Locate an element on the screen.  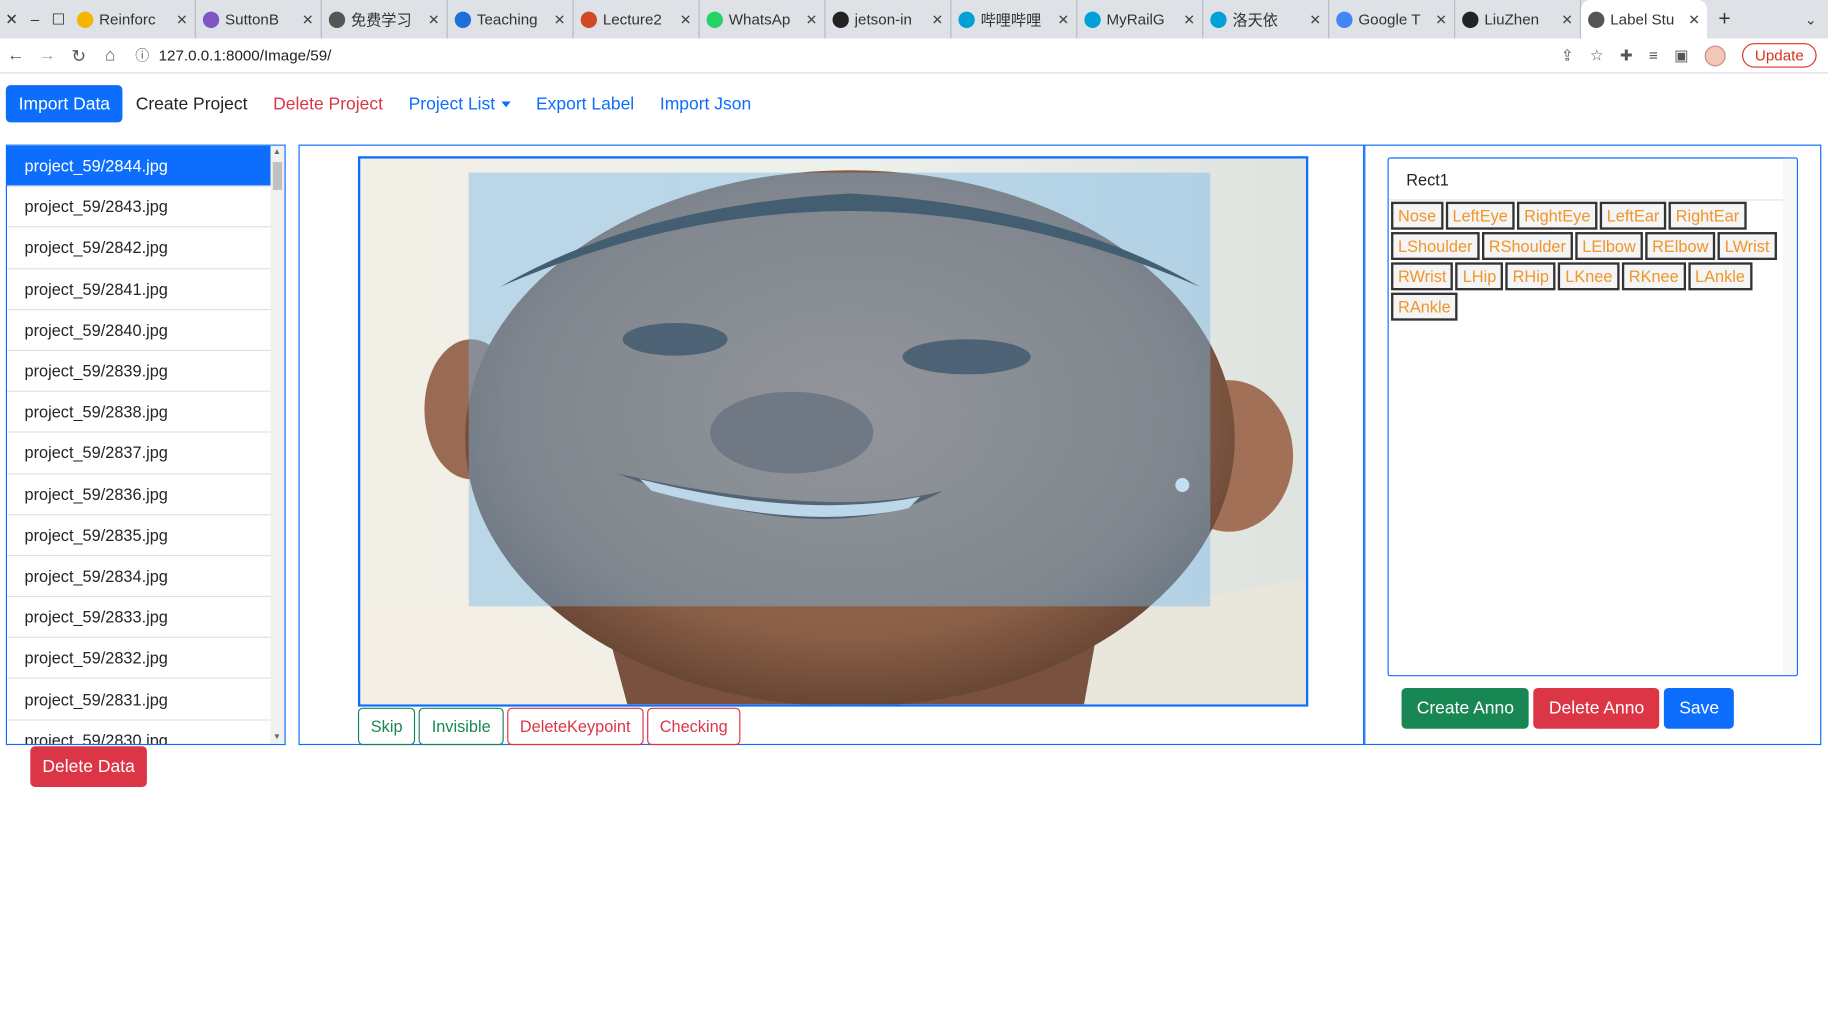
project-list-dropdown: Project List is located at coordinates (459, 103).